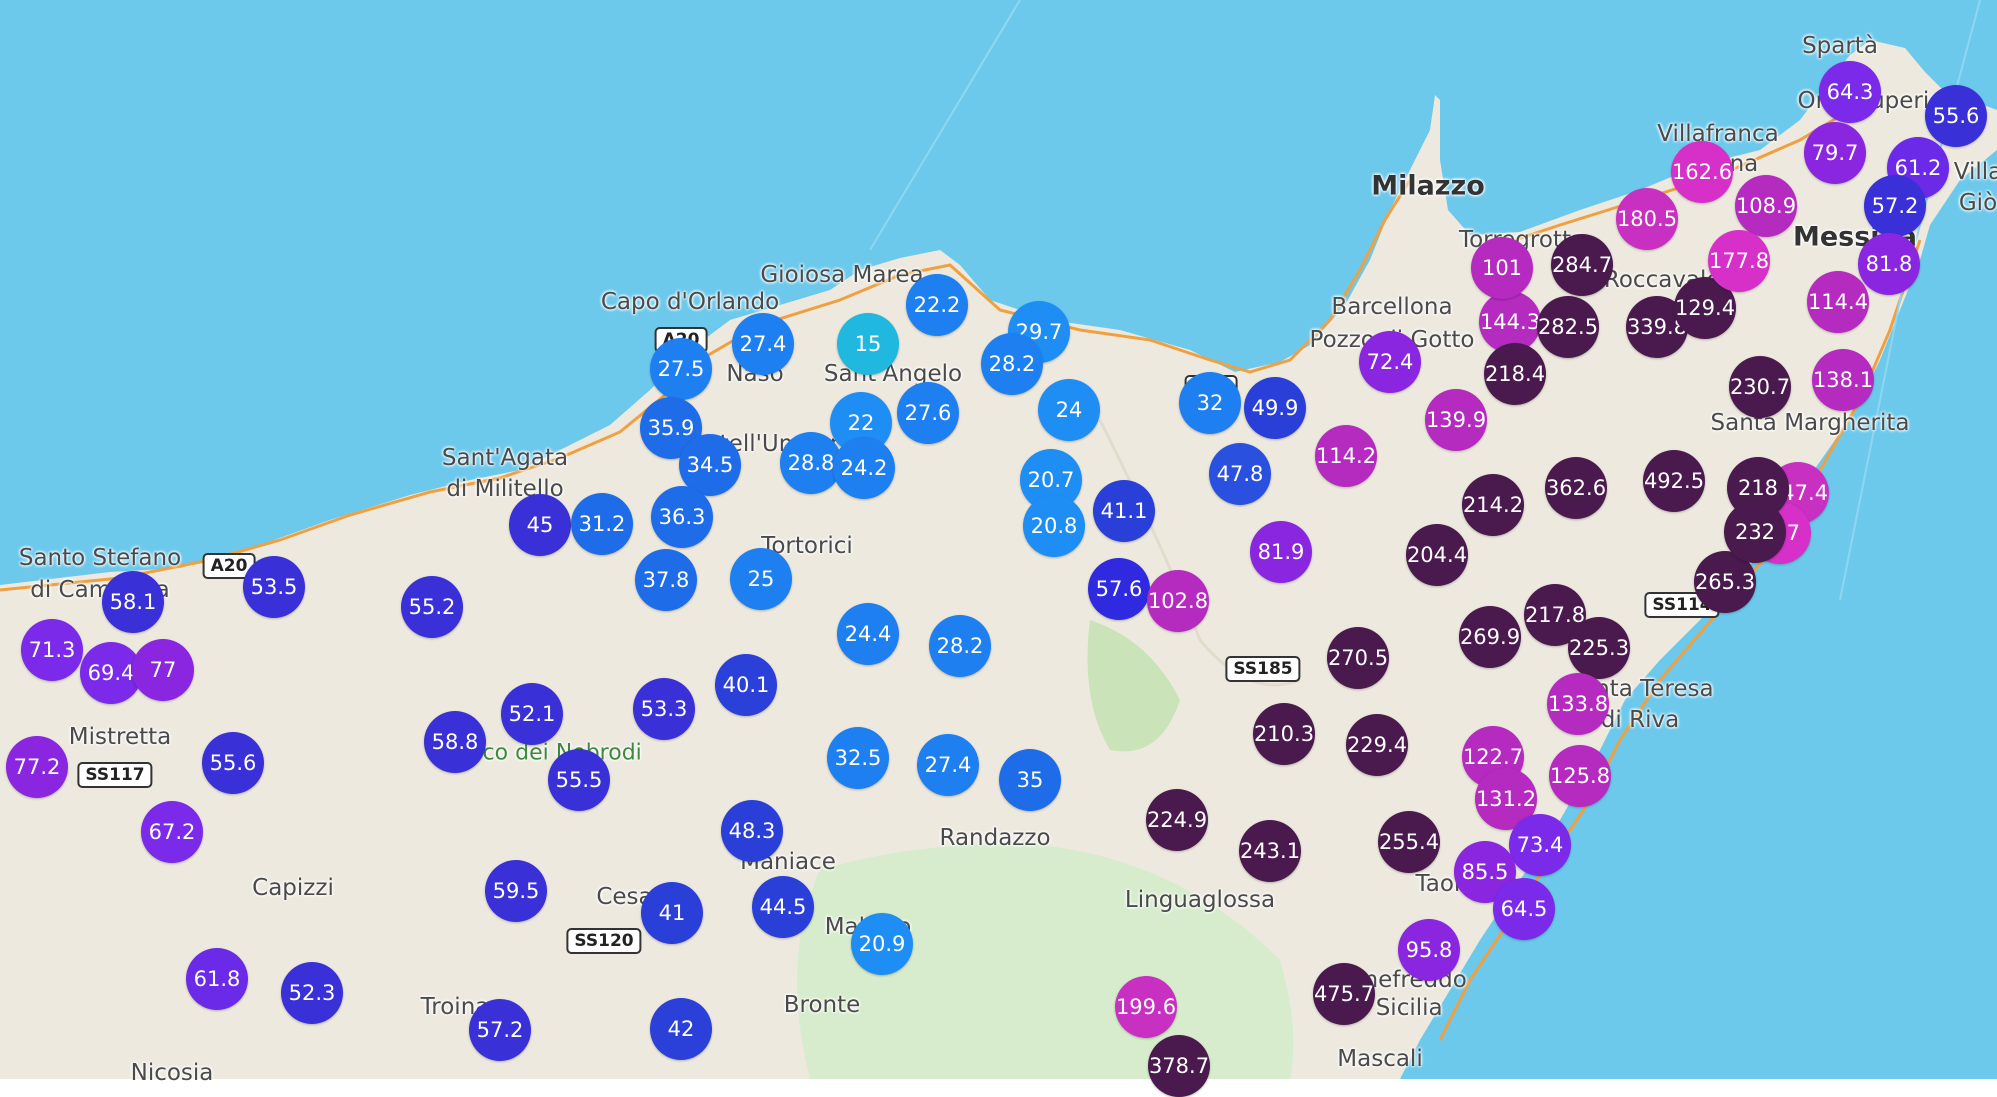 Image resolution: width=1997 pixels, height=1097 pixels. Describe the element at coordinates (746, 685) in the screenshot. I see `rainfall-marker: 40.1` at that location.